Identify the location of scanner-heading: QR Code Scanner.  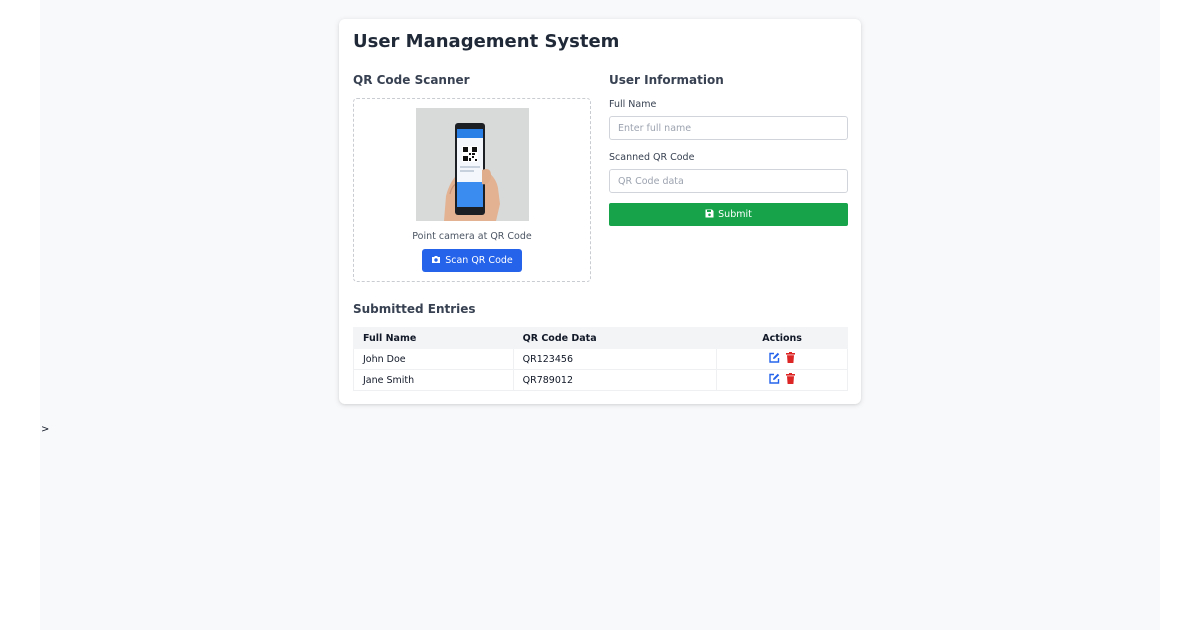
(411, 80).